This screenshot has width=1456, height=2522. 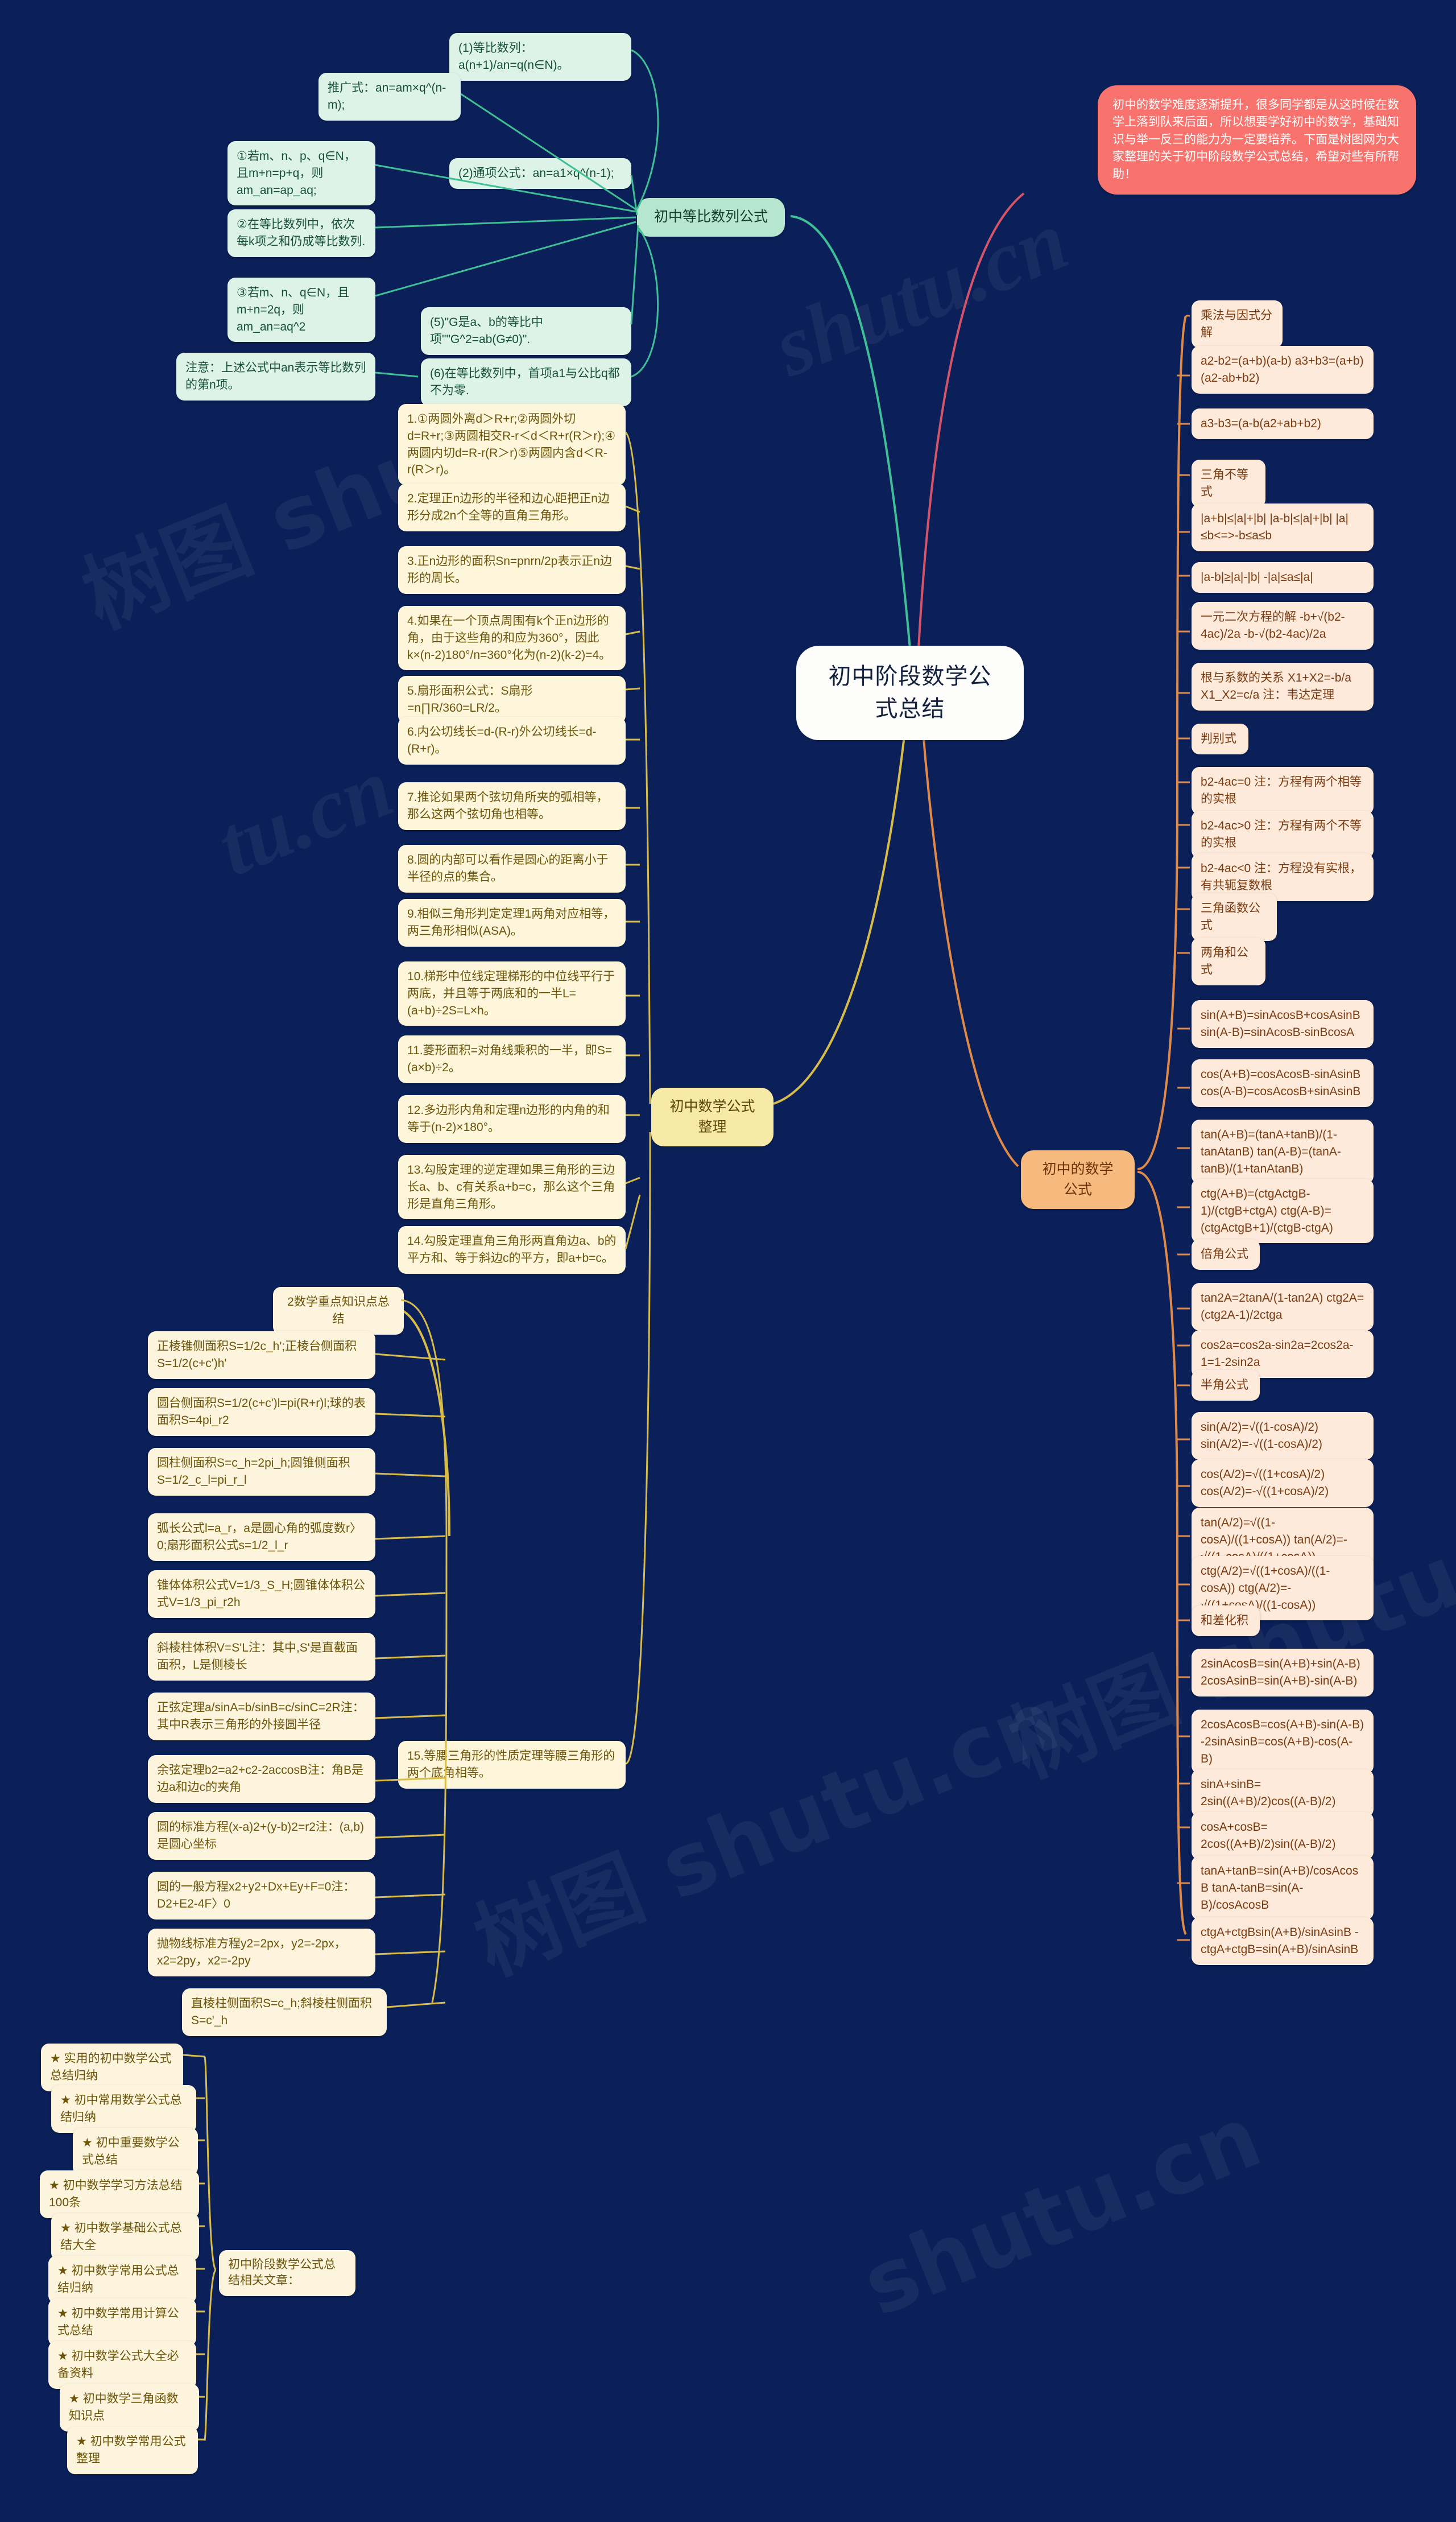 I want to click on node-related-7: ★ 初中数学常用计算公式总结, so click(x=122, y=2322).